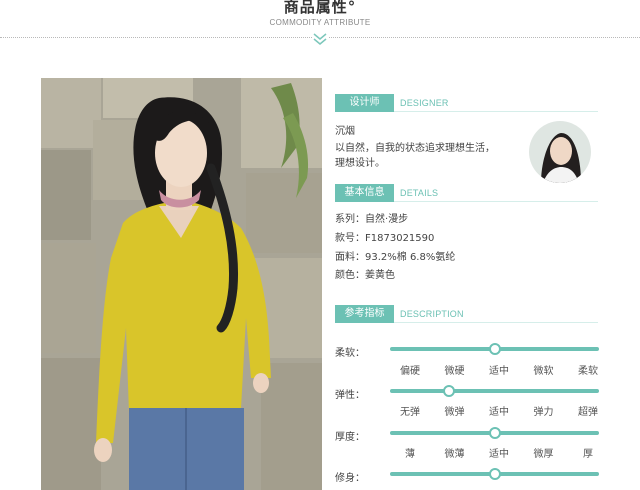  I want to click on scale-knob-fit, so click(494, 474).